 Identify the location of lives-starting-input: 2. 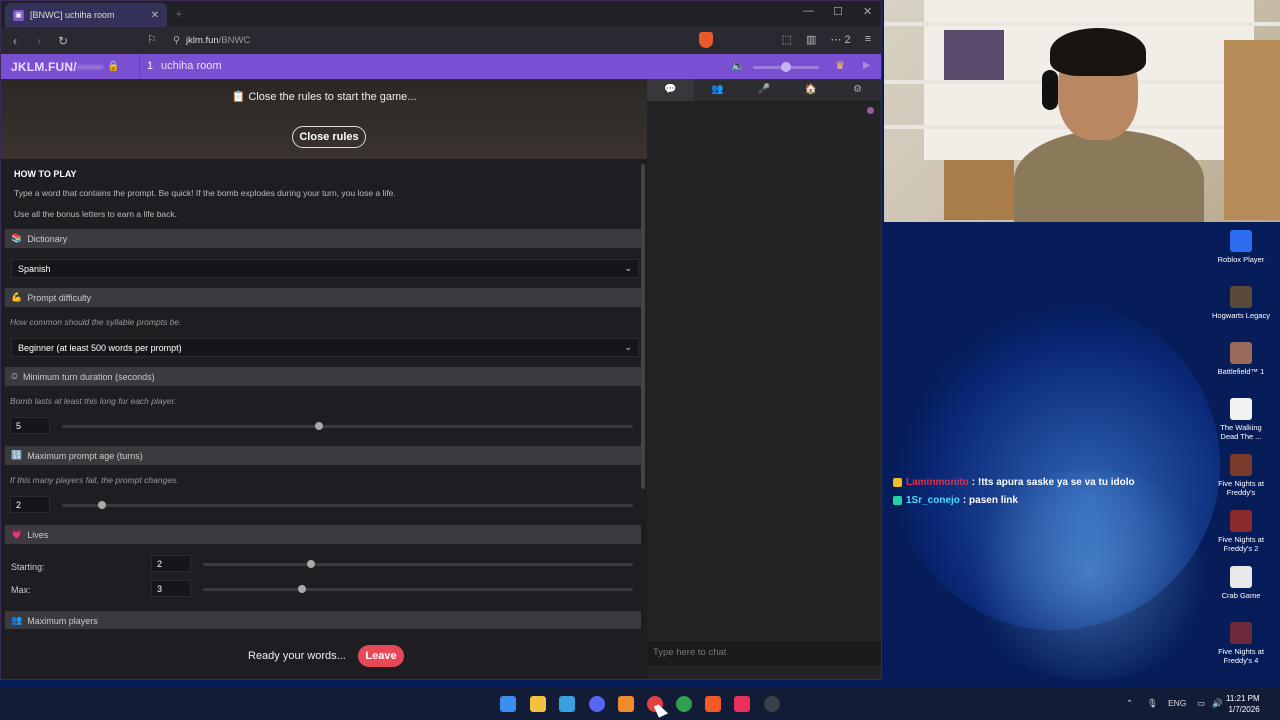
(171, 563).